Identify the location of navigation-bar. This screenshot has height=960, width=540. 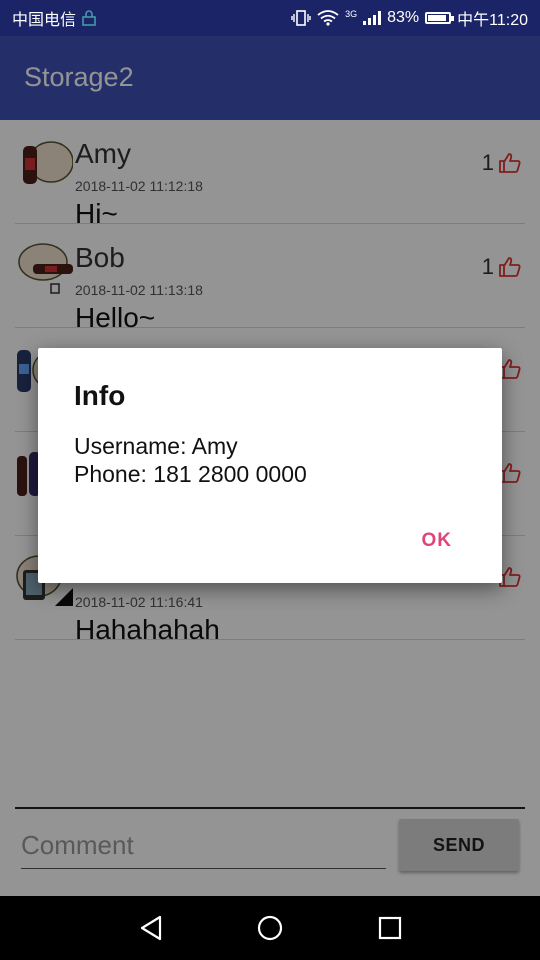
(270, 928).